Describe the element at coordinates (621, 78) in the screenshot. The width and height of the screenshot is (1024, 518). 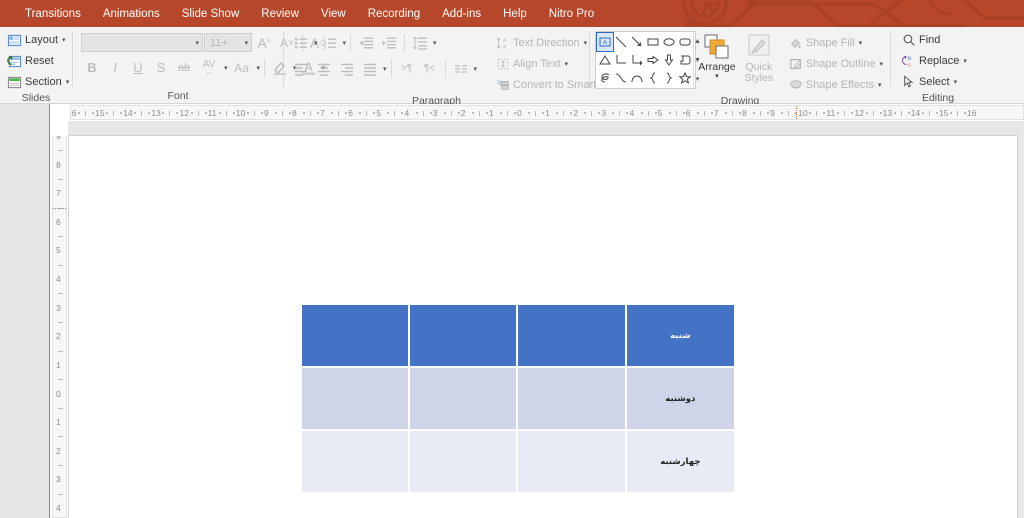
I see `shape-curve` at that location.